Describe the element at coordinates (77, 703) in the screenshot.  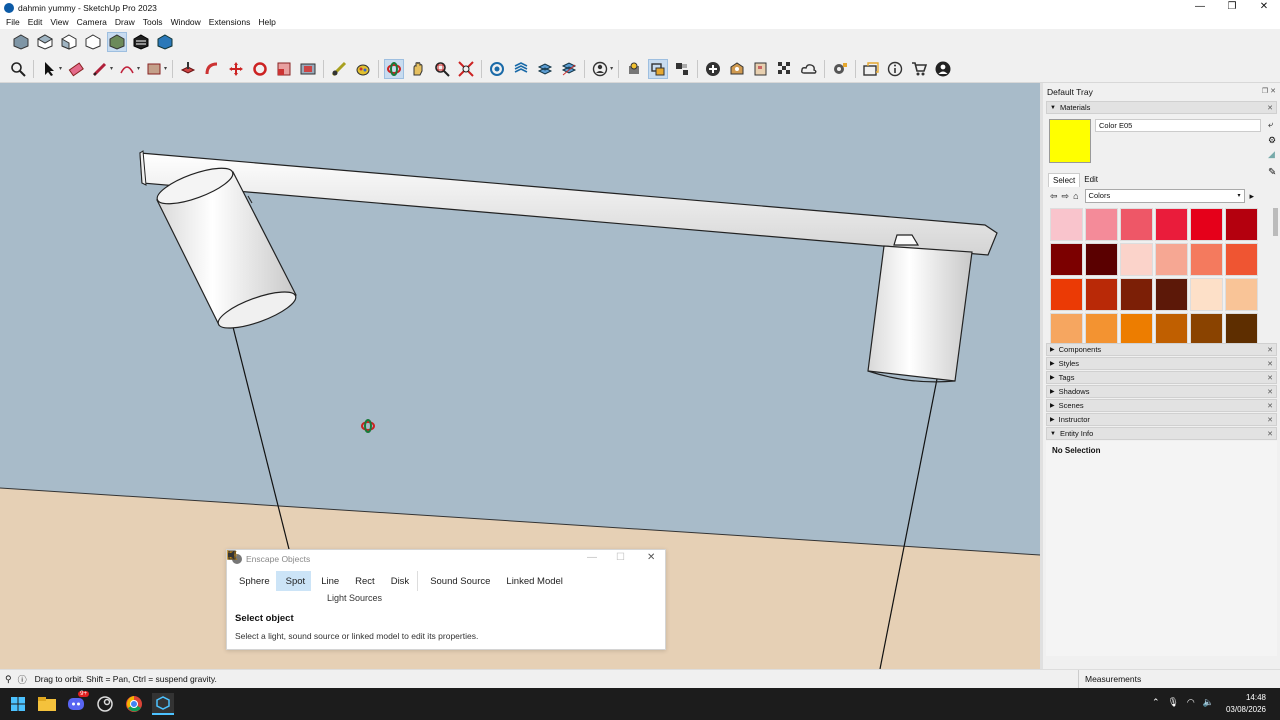
I see `discord-icon: 9+` at that location.